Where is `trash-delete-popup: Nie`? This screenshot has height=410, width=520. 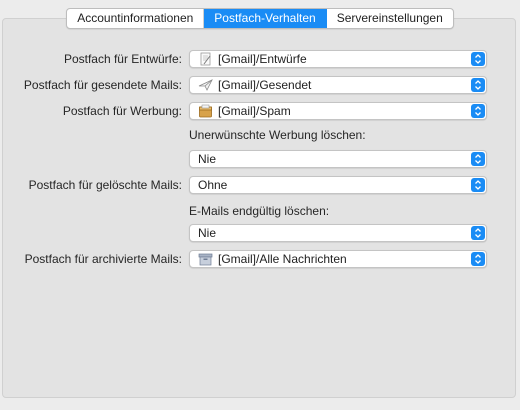 trash-delete-popup: Nie is located at coordinates (338, 233).